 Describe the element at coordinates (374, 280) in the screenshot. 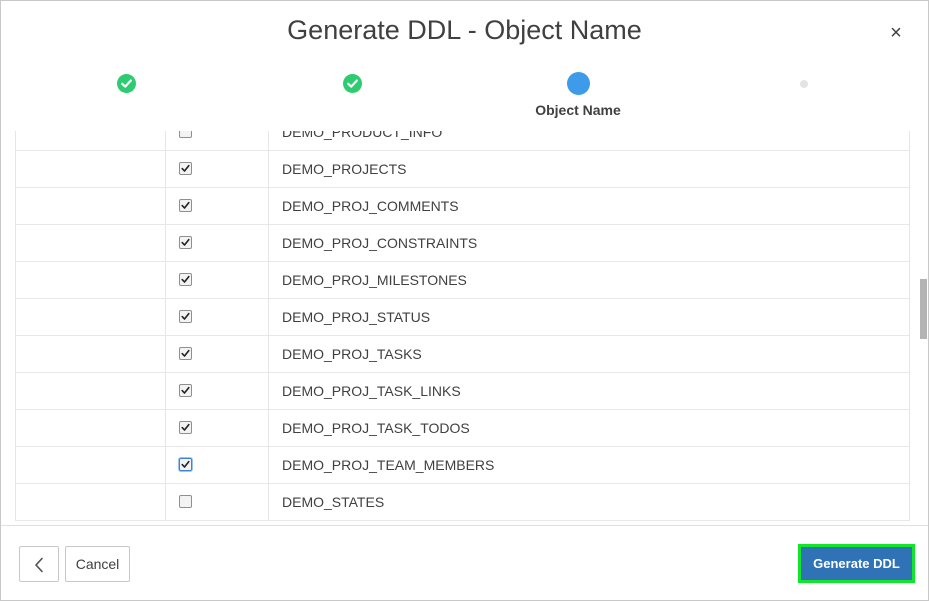

I see `object-name: DEMO_PROJ_MILESTONES` at that location.